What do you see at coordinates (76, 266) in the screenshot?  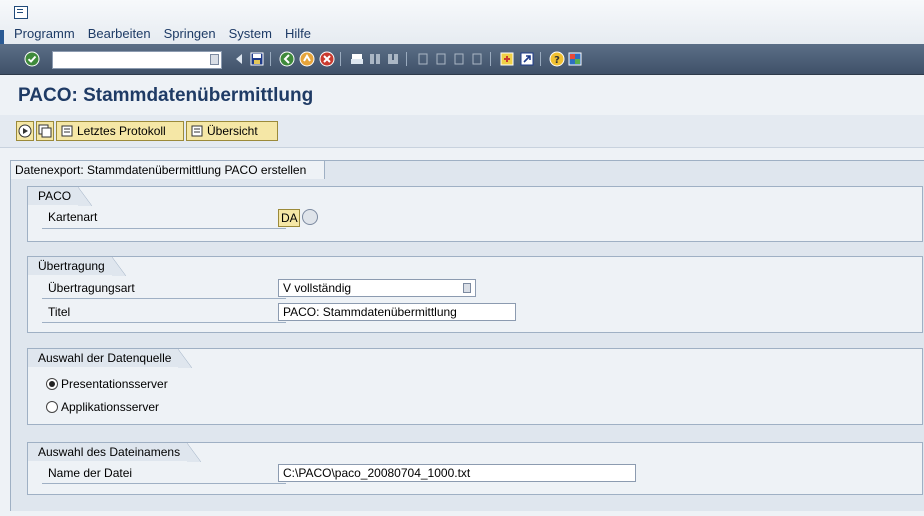 I see `group-uebertragung-title: Übertragung` at bounding box center [76, 266].